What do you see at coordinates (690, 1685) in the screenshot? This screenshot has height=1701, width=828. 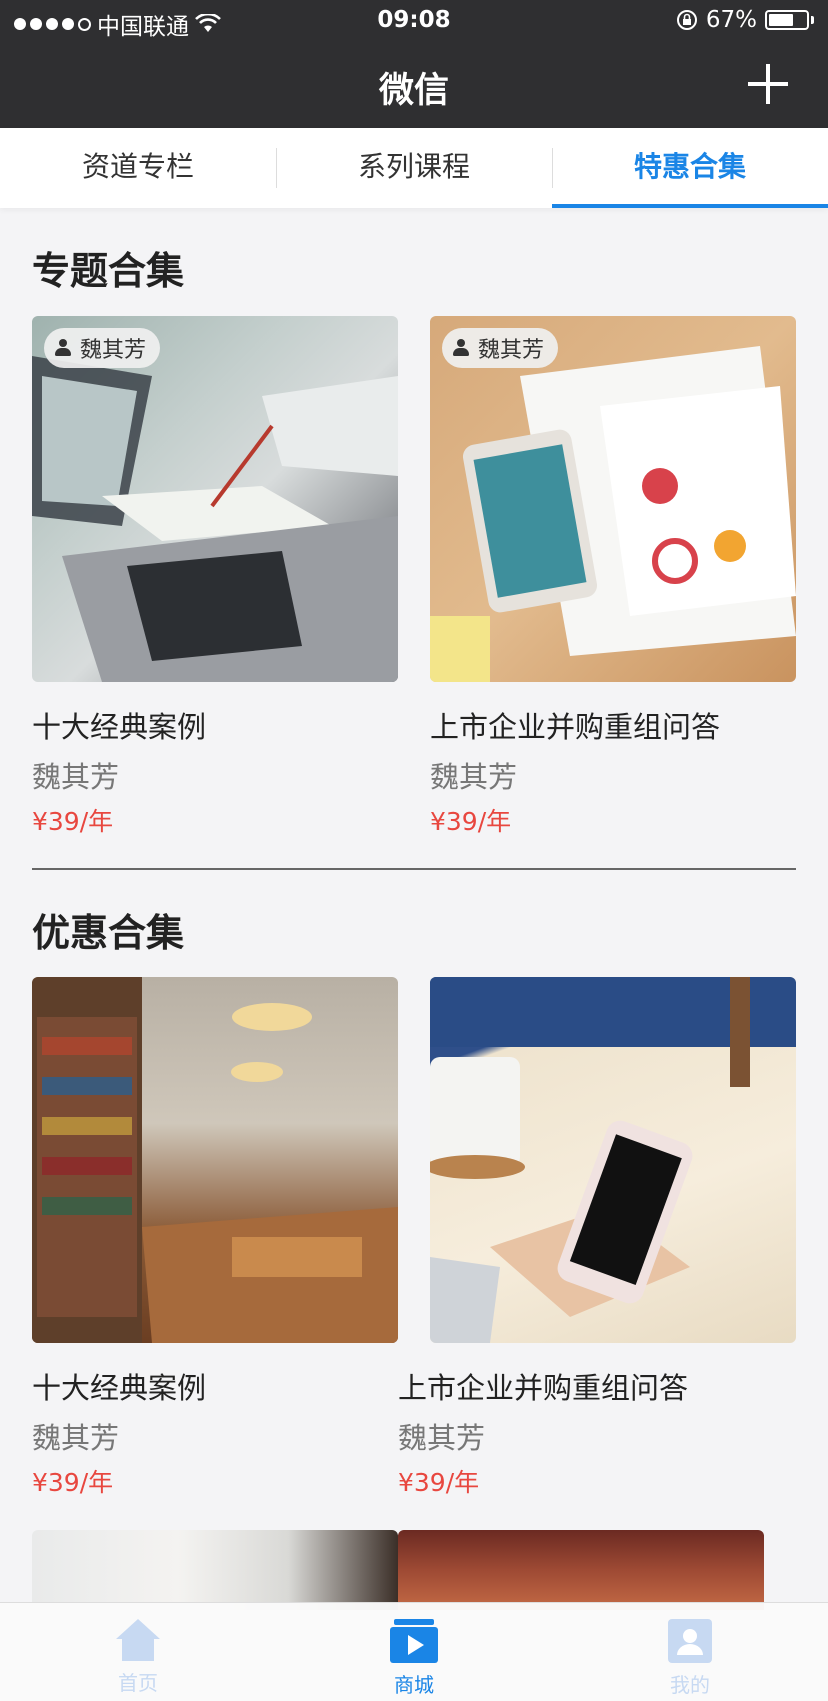 I see `tabbar-label: 我的` at bounding box center [690, 1685].